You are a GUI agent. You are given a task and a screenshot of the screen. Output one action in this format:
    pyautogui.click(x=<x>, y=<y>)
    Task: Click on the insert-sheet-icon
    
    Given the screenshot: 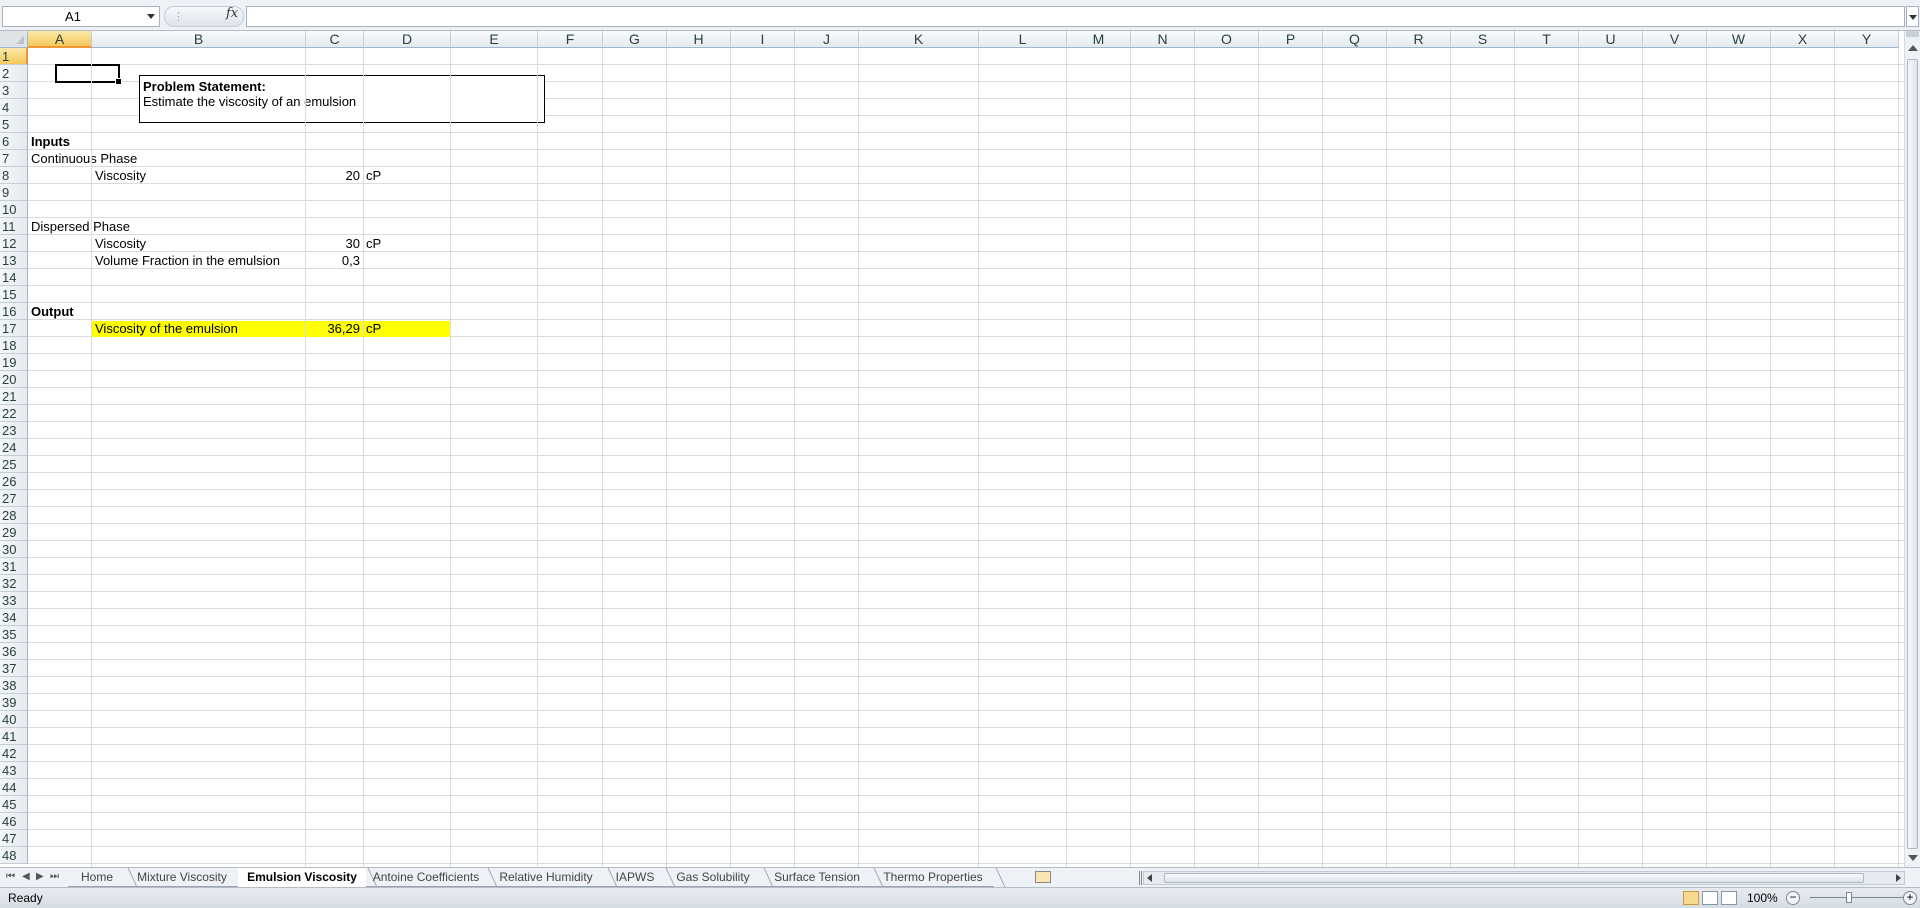 What is the action you would take?
    pyautogui.click(x=1043, y=877)
    